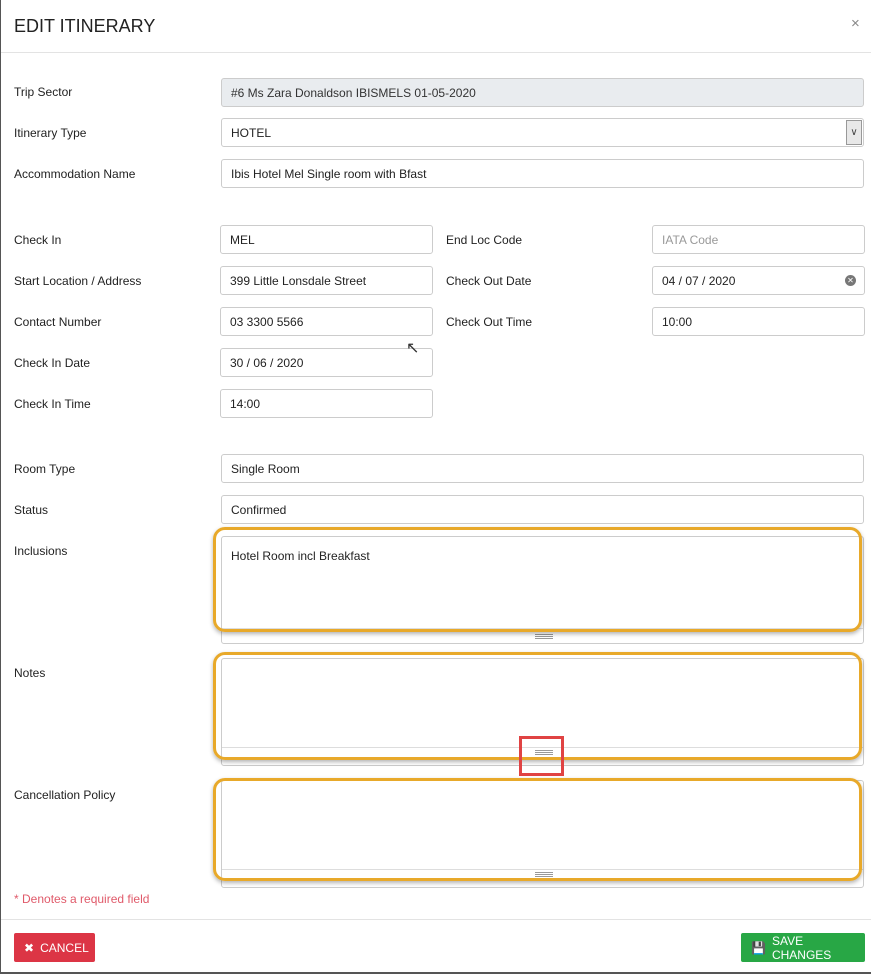  Describe the element at coordinates (542, 509) in the screenshot. I see `status-input: Confirmed` at that location.